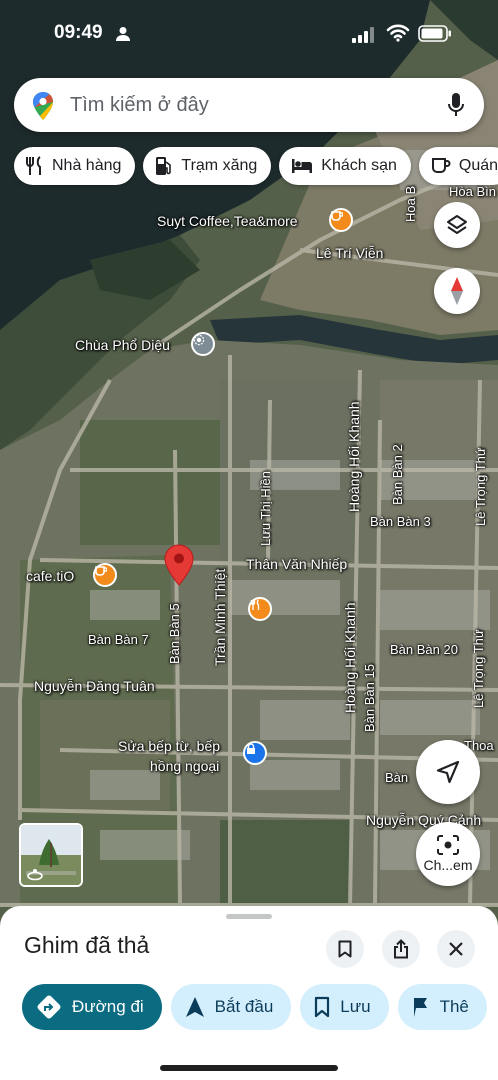 The width and height of the screenshot is (498, 1080). Describe the element at coordinates (203, 344) in the screenshot. I see `temple-poi-icon` at that location.